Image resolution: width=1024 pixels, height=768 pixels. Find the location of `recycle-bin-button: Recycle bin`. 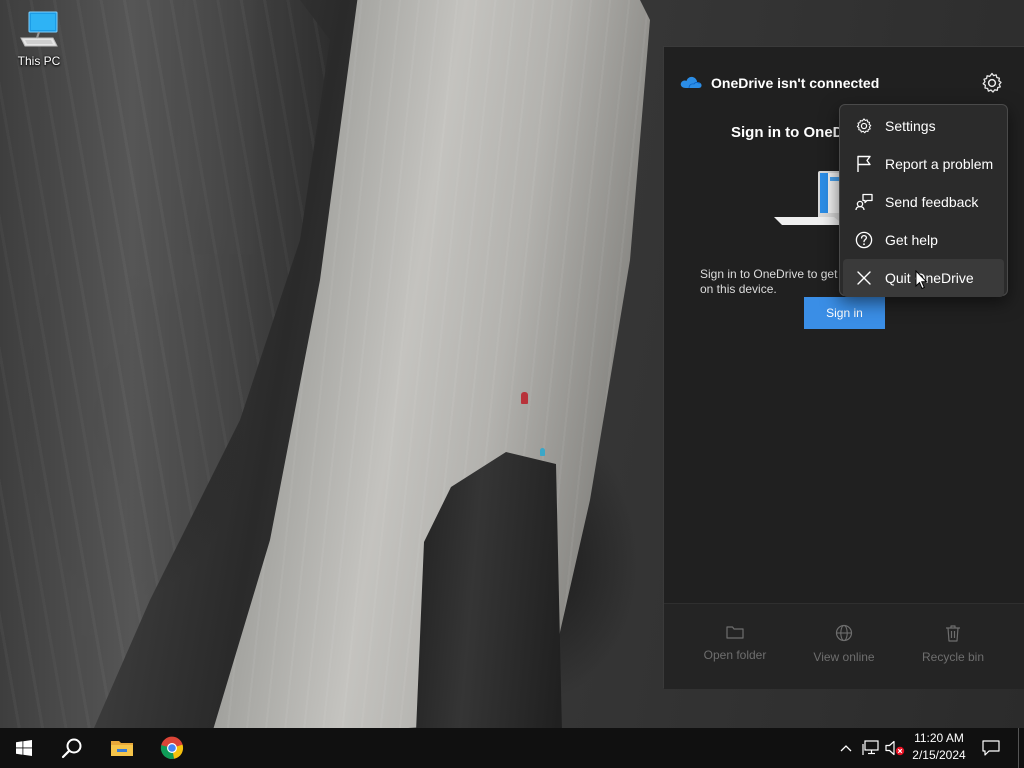

recycle-bin-button: Recycle bin is located at coordinates (953, 644).